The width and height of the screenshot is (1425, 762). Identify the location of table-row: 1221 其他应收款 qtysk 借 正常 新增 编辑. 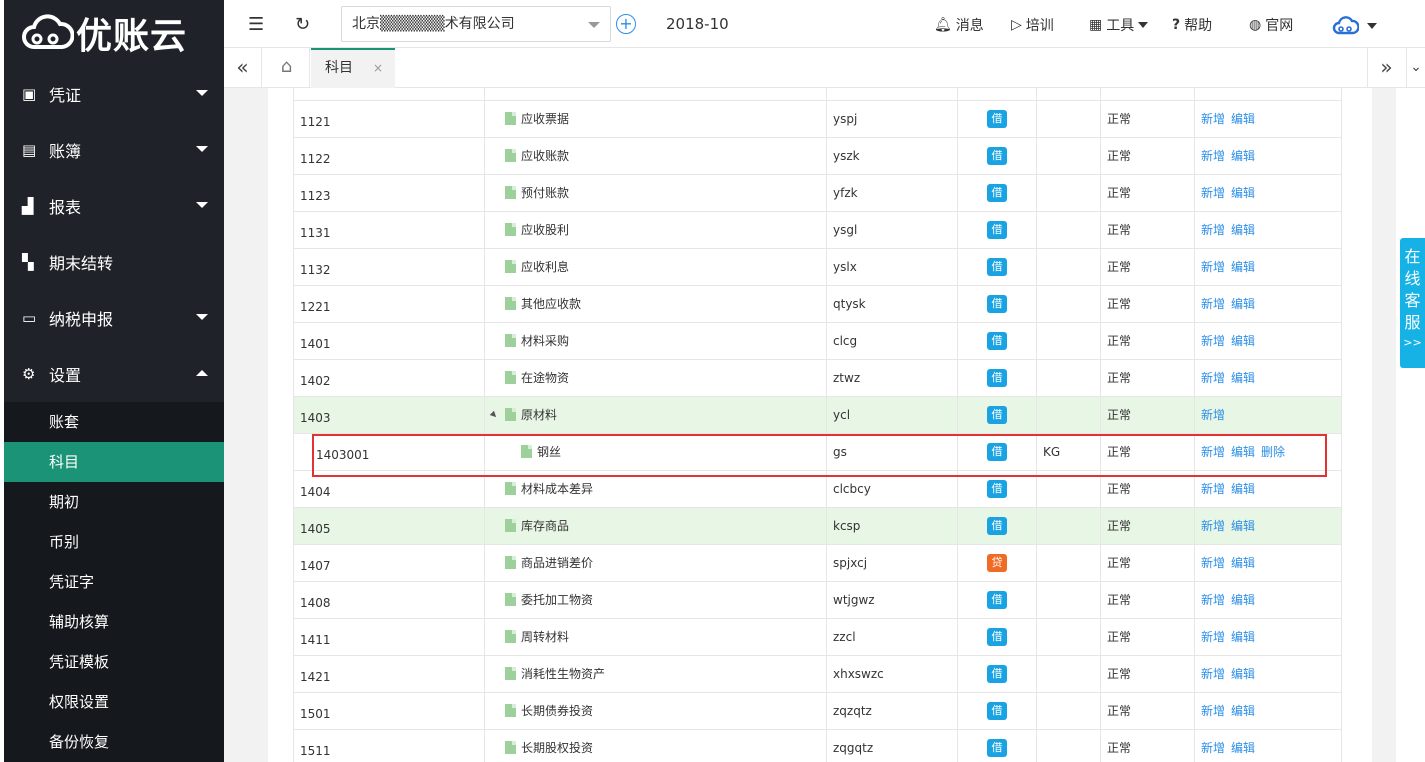
(817, 303).